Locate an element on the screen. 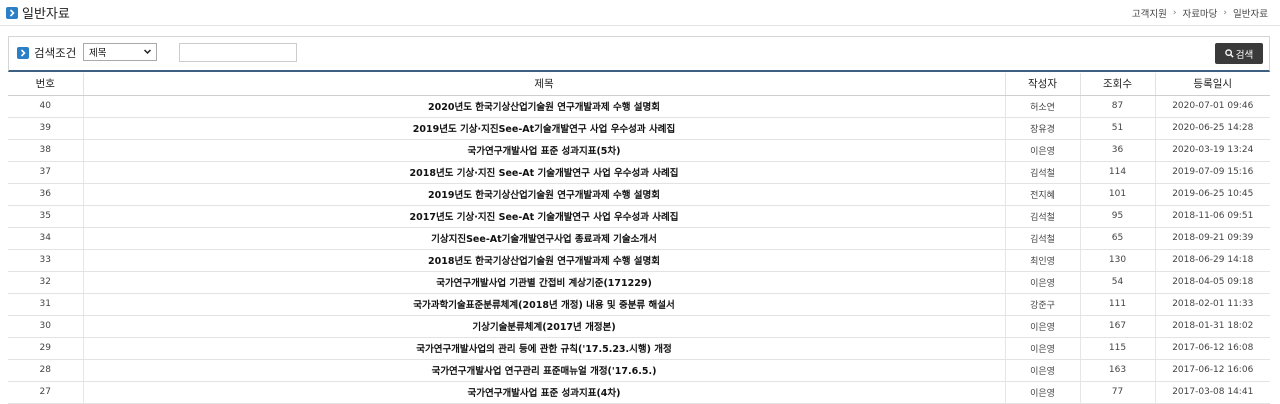 Image resolution: width=1280 pixels, height=404 pixels. post-title-link: 국가연구개발사업 표준 성과지표(4차) is located at coordinates (543, 393).